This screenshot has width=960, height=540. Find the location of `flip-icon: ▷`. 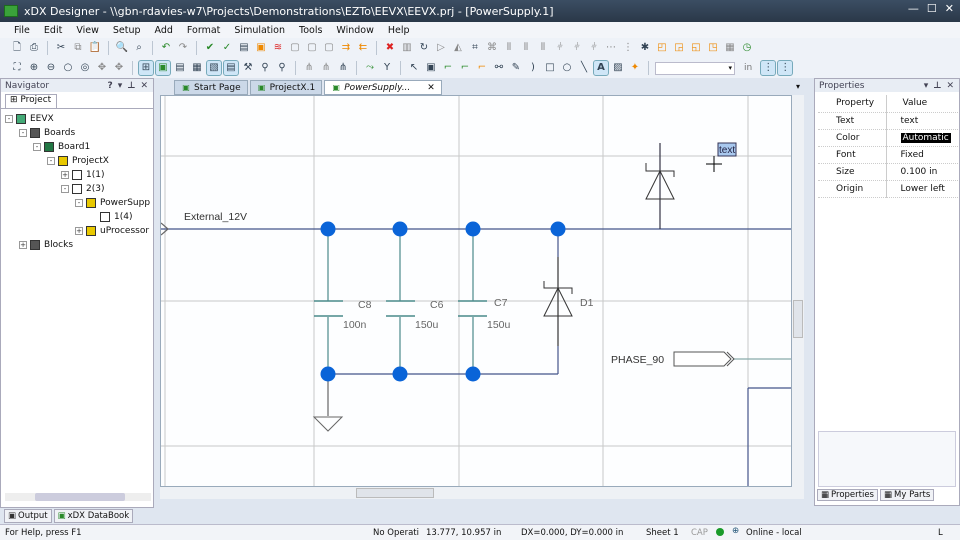

flip-icon: ▷ is located at coordinates (441, 48).